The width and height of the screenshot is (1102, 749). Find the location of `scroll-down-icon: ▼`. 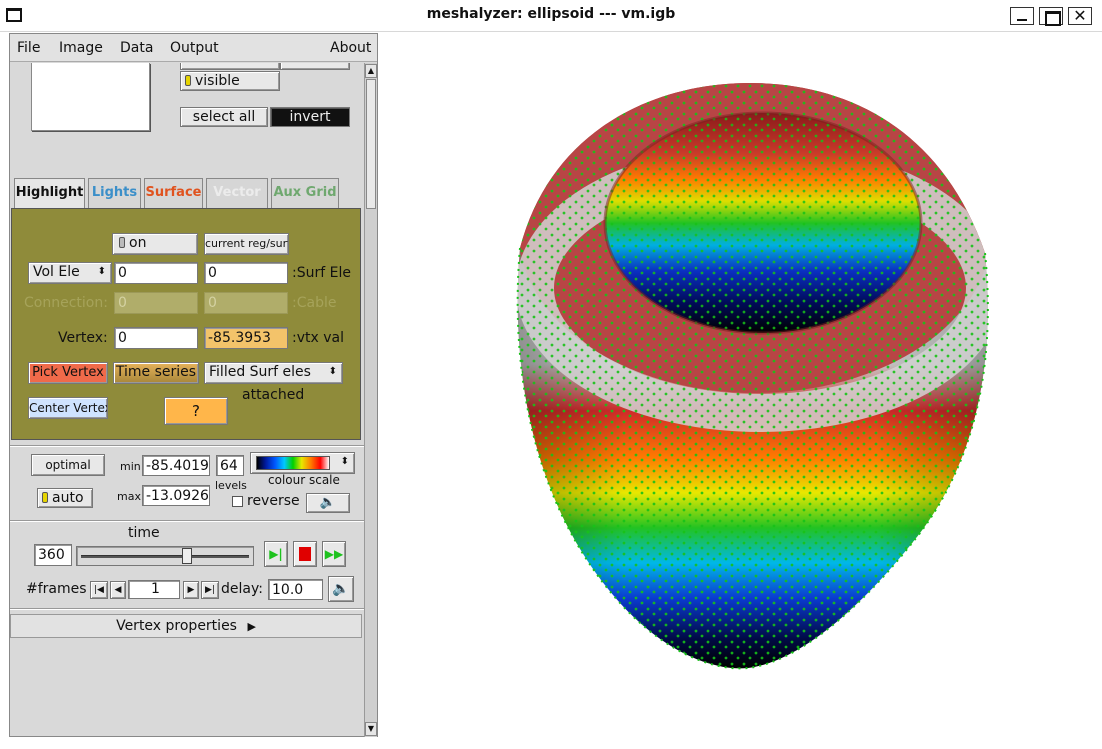

scroll-down-icon: ▼ is located at coordinates (371, 729).